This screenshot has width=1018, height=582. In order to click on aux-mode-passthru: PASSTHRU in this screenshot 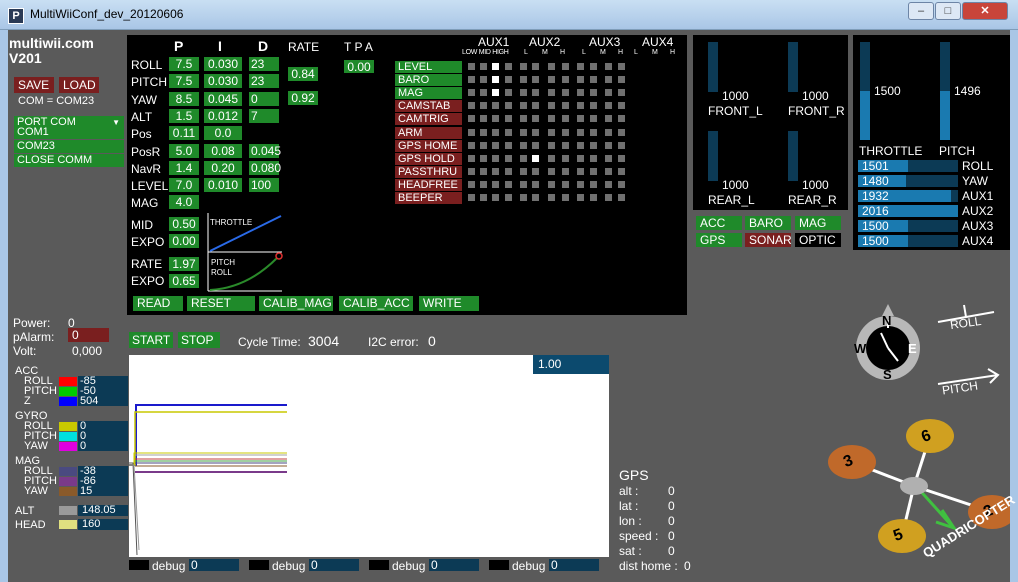, I will do `click(428, 171)`.